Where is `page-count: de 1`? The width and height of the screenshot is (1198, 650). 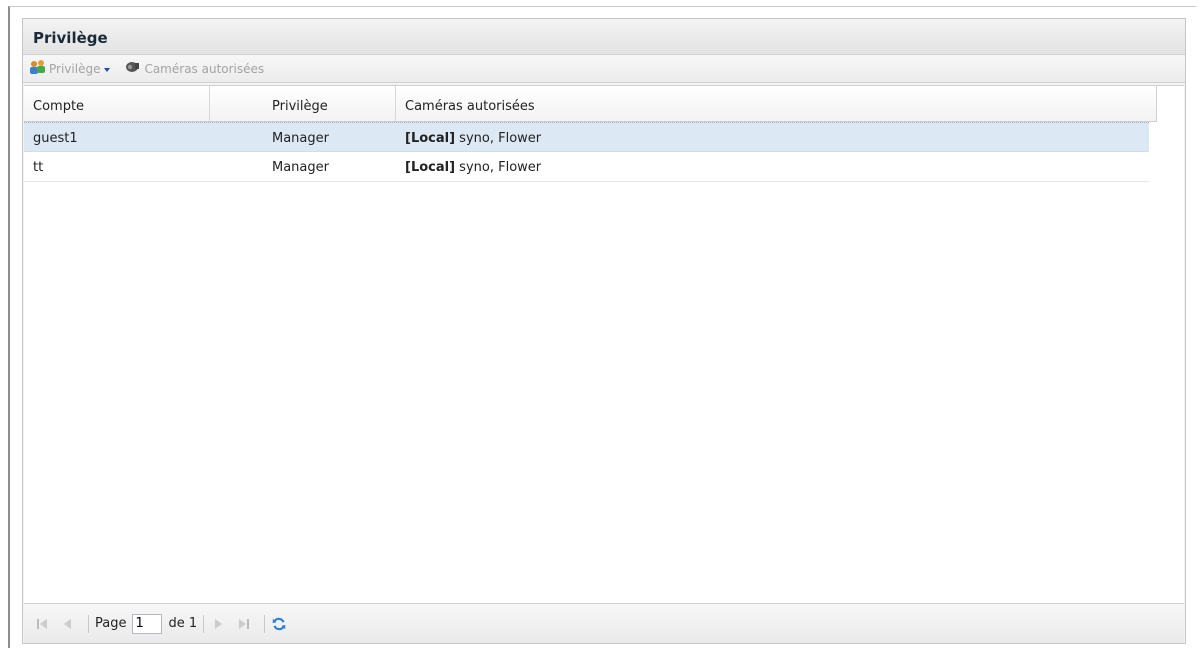
page-count: de 1 is located at coordinates (183, 623).